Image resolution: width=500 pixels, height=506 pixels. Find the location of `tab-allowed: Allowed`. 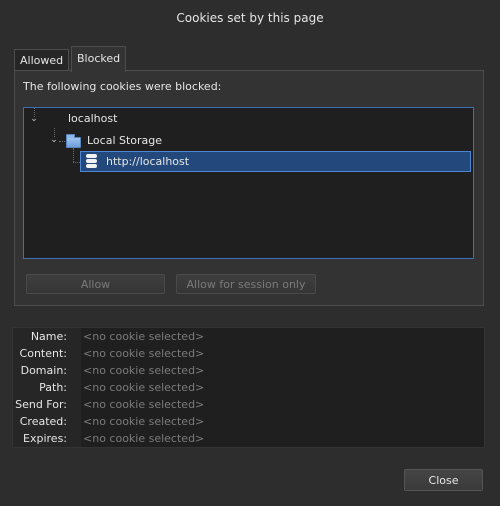

tab-allowed: Allowed is located at coordinates (41, 60).